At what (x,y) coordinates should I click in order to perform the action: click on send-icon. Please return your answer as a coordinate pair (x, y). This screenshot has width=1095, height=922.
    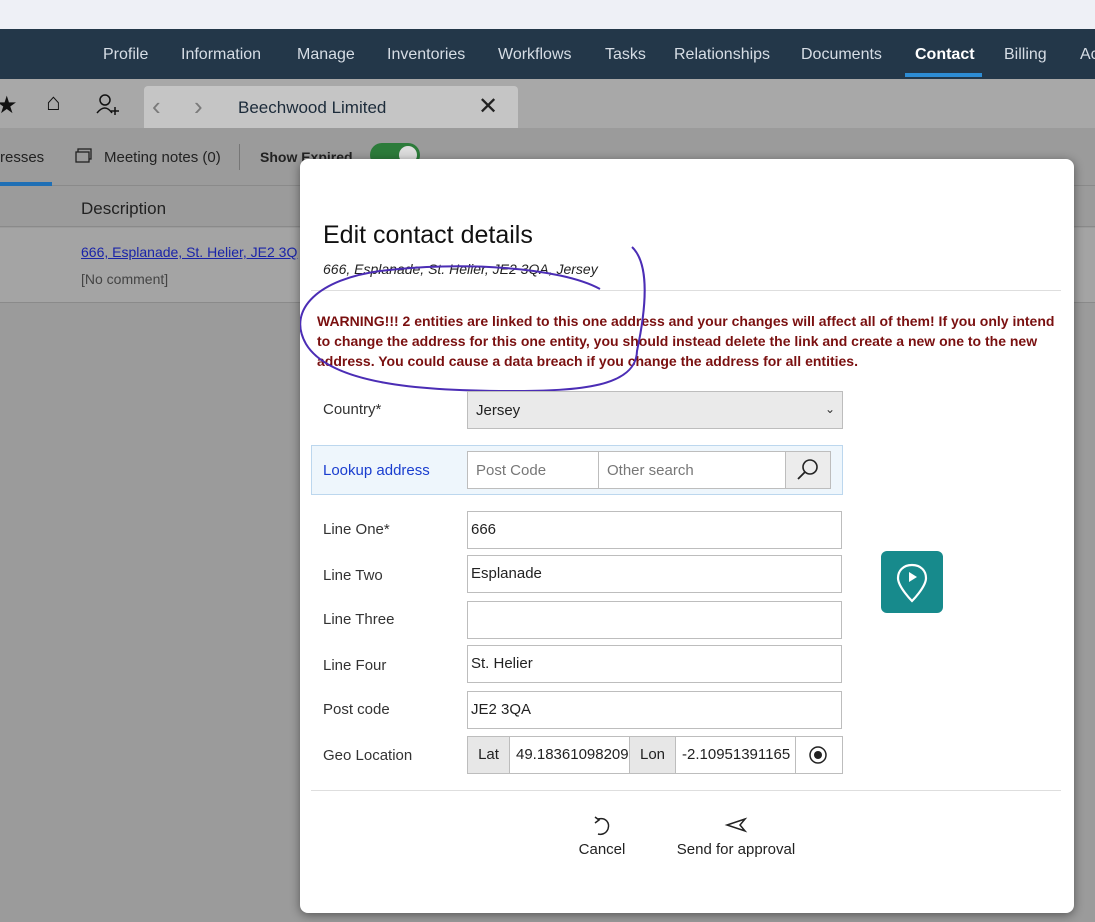
    Looking at the image, I should click on (736, 827).